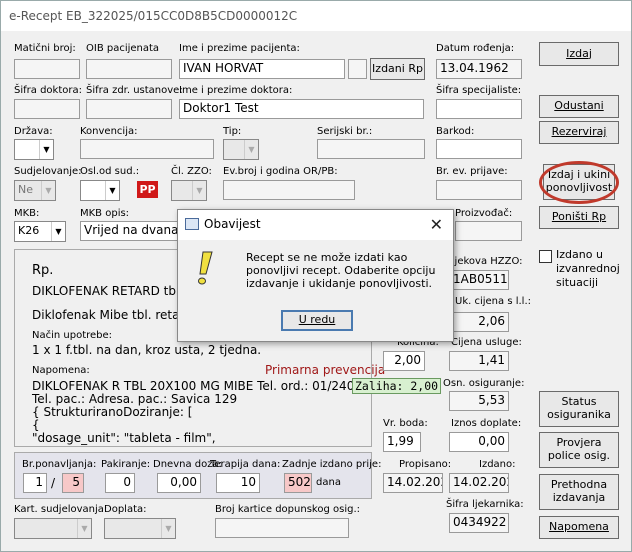 This screenshot has width=632, height=552. What do you see at coordinates (147, 189) in the screenshot?
I see `pp-icon: PP` at bounding box center [147, 189].